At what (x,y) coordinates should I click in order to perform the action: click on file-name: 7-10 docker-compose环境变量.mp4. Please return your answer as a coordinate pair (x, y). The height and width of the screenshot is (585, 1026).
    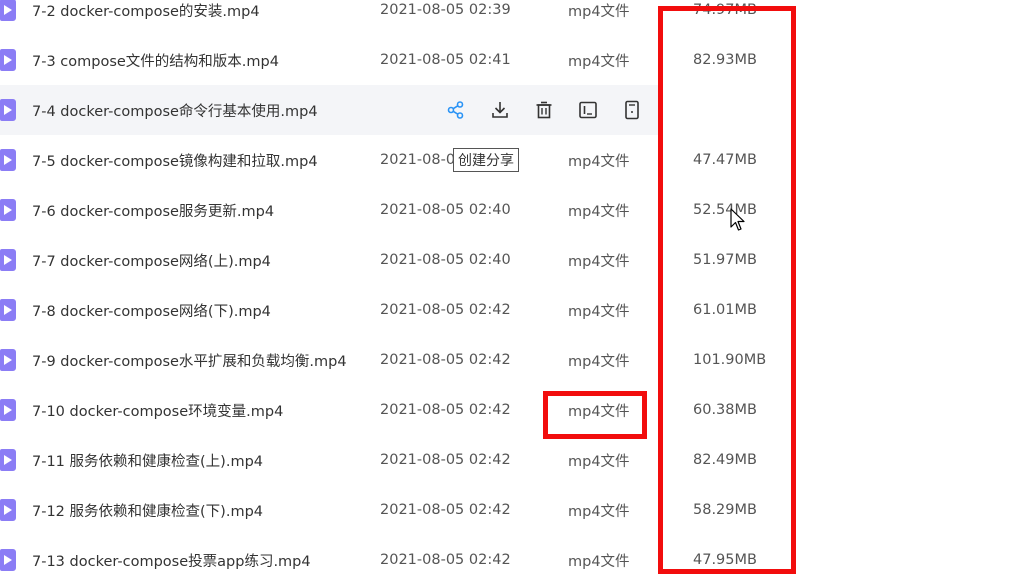
    Looking at the image, I should click on (157, 410).